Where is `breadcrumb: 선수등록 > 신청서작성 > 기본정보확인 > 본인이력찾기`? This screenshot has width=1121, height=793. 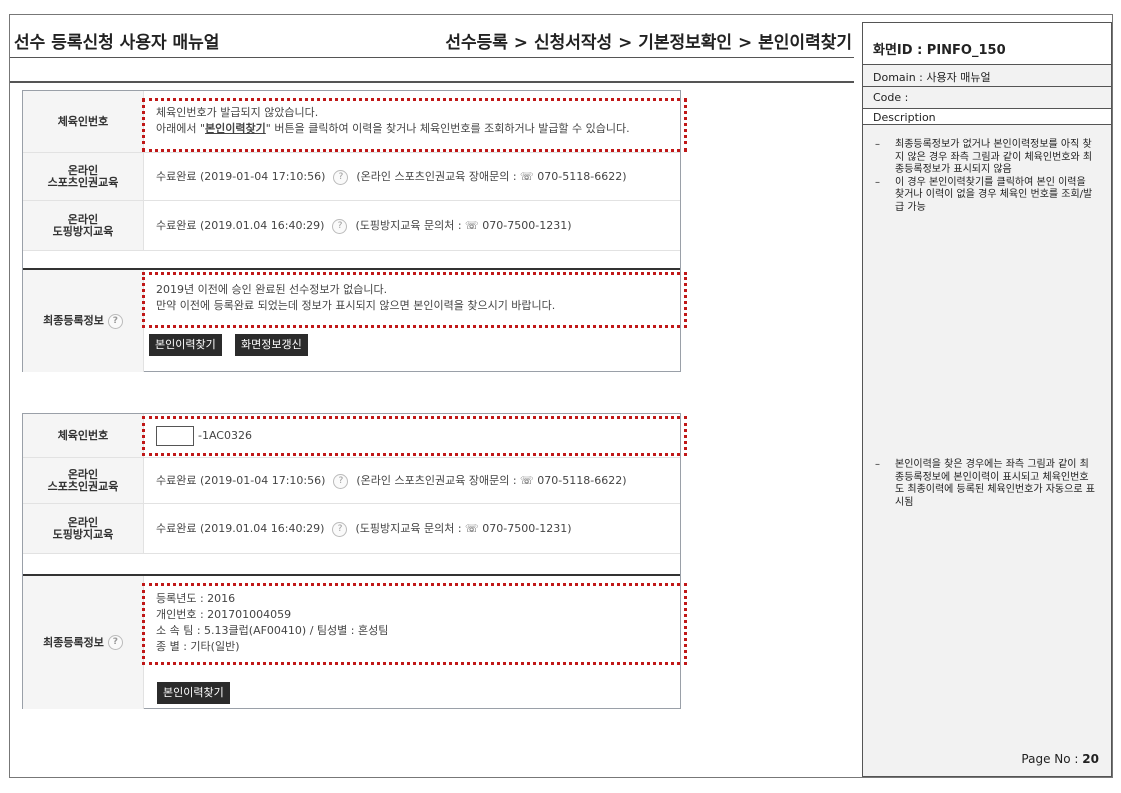 breadcrumb: 선수등록 > 신청서작성 > 기본정보확인 > 본인이력찾기 is located at coordinates (648, 43).